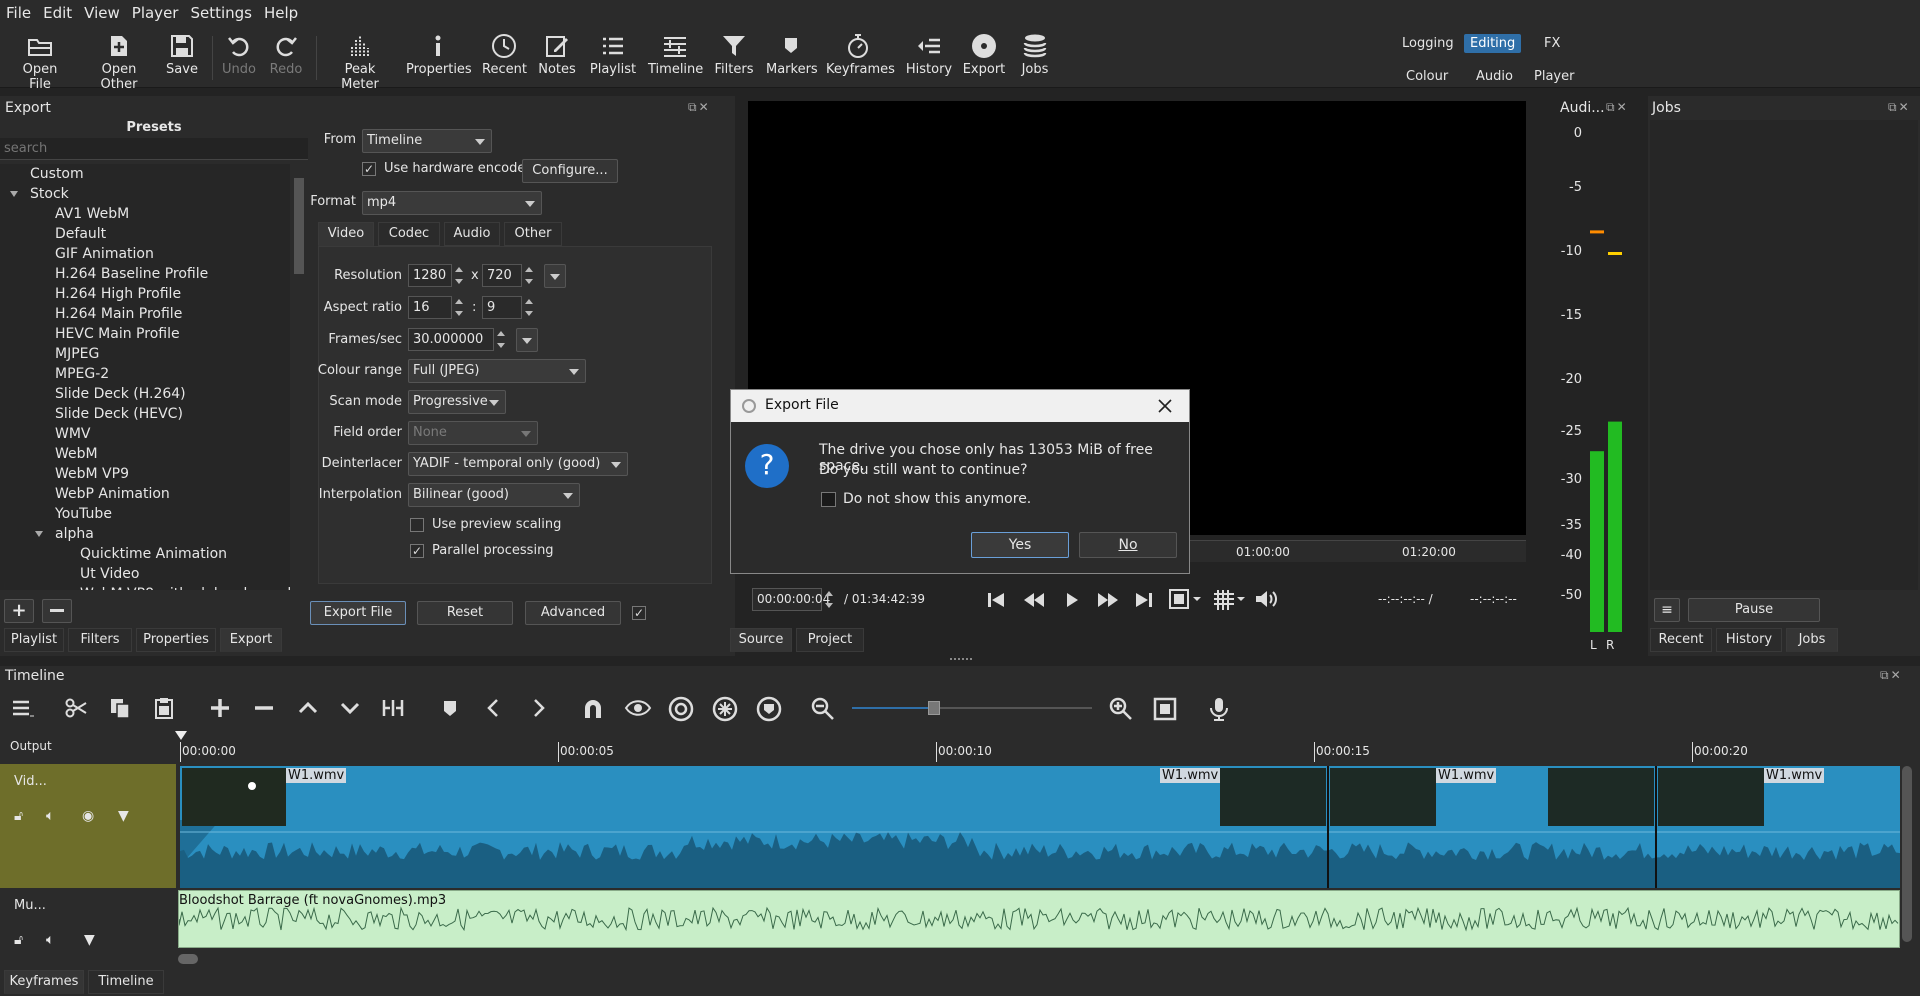 Image resolution: width=1920 pixels, height=996 pixels. What do you see at coordinates (220, 708) in the screenshot?
I see `append-icon` at bounding box center [220, 708].